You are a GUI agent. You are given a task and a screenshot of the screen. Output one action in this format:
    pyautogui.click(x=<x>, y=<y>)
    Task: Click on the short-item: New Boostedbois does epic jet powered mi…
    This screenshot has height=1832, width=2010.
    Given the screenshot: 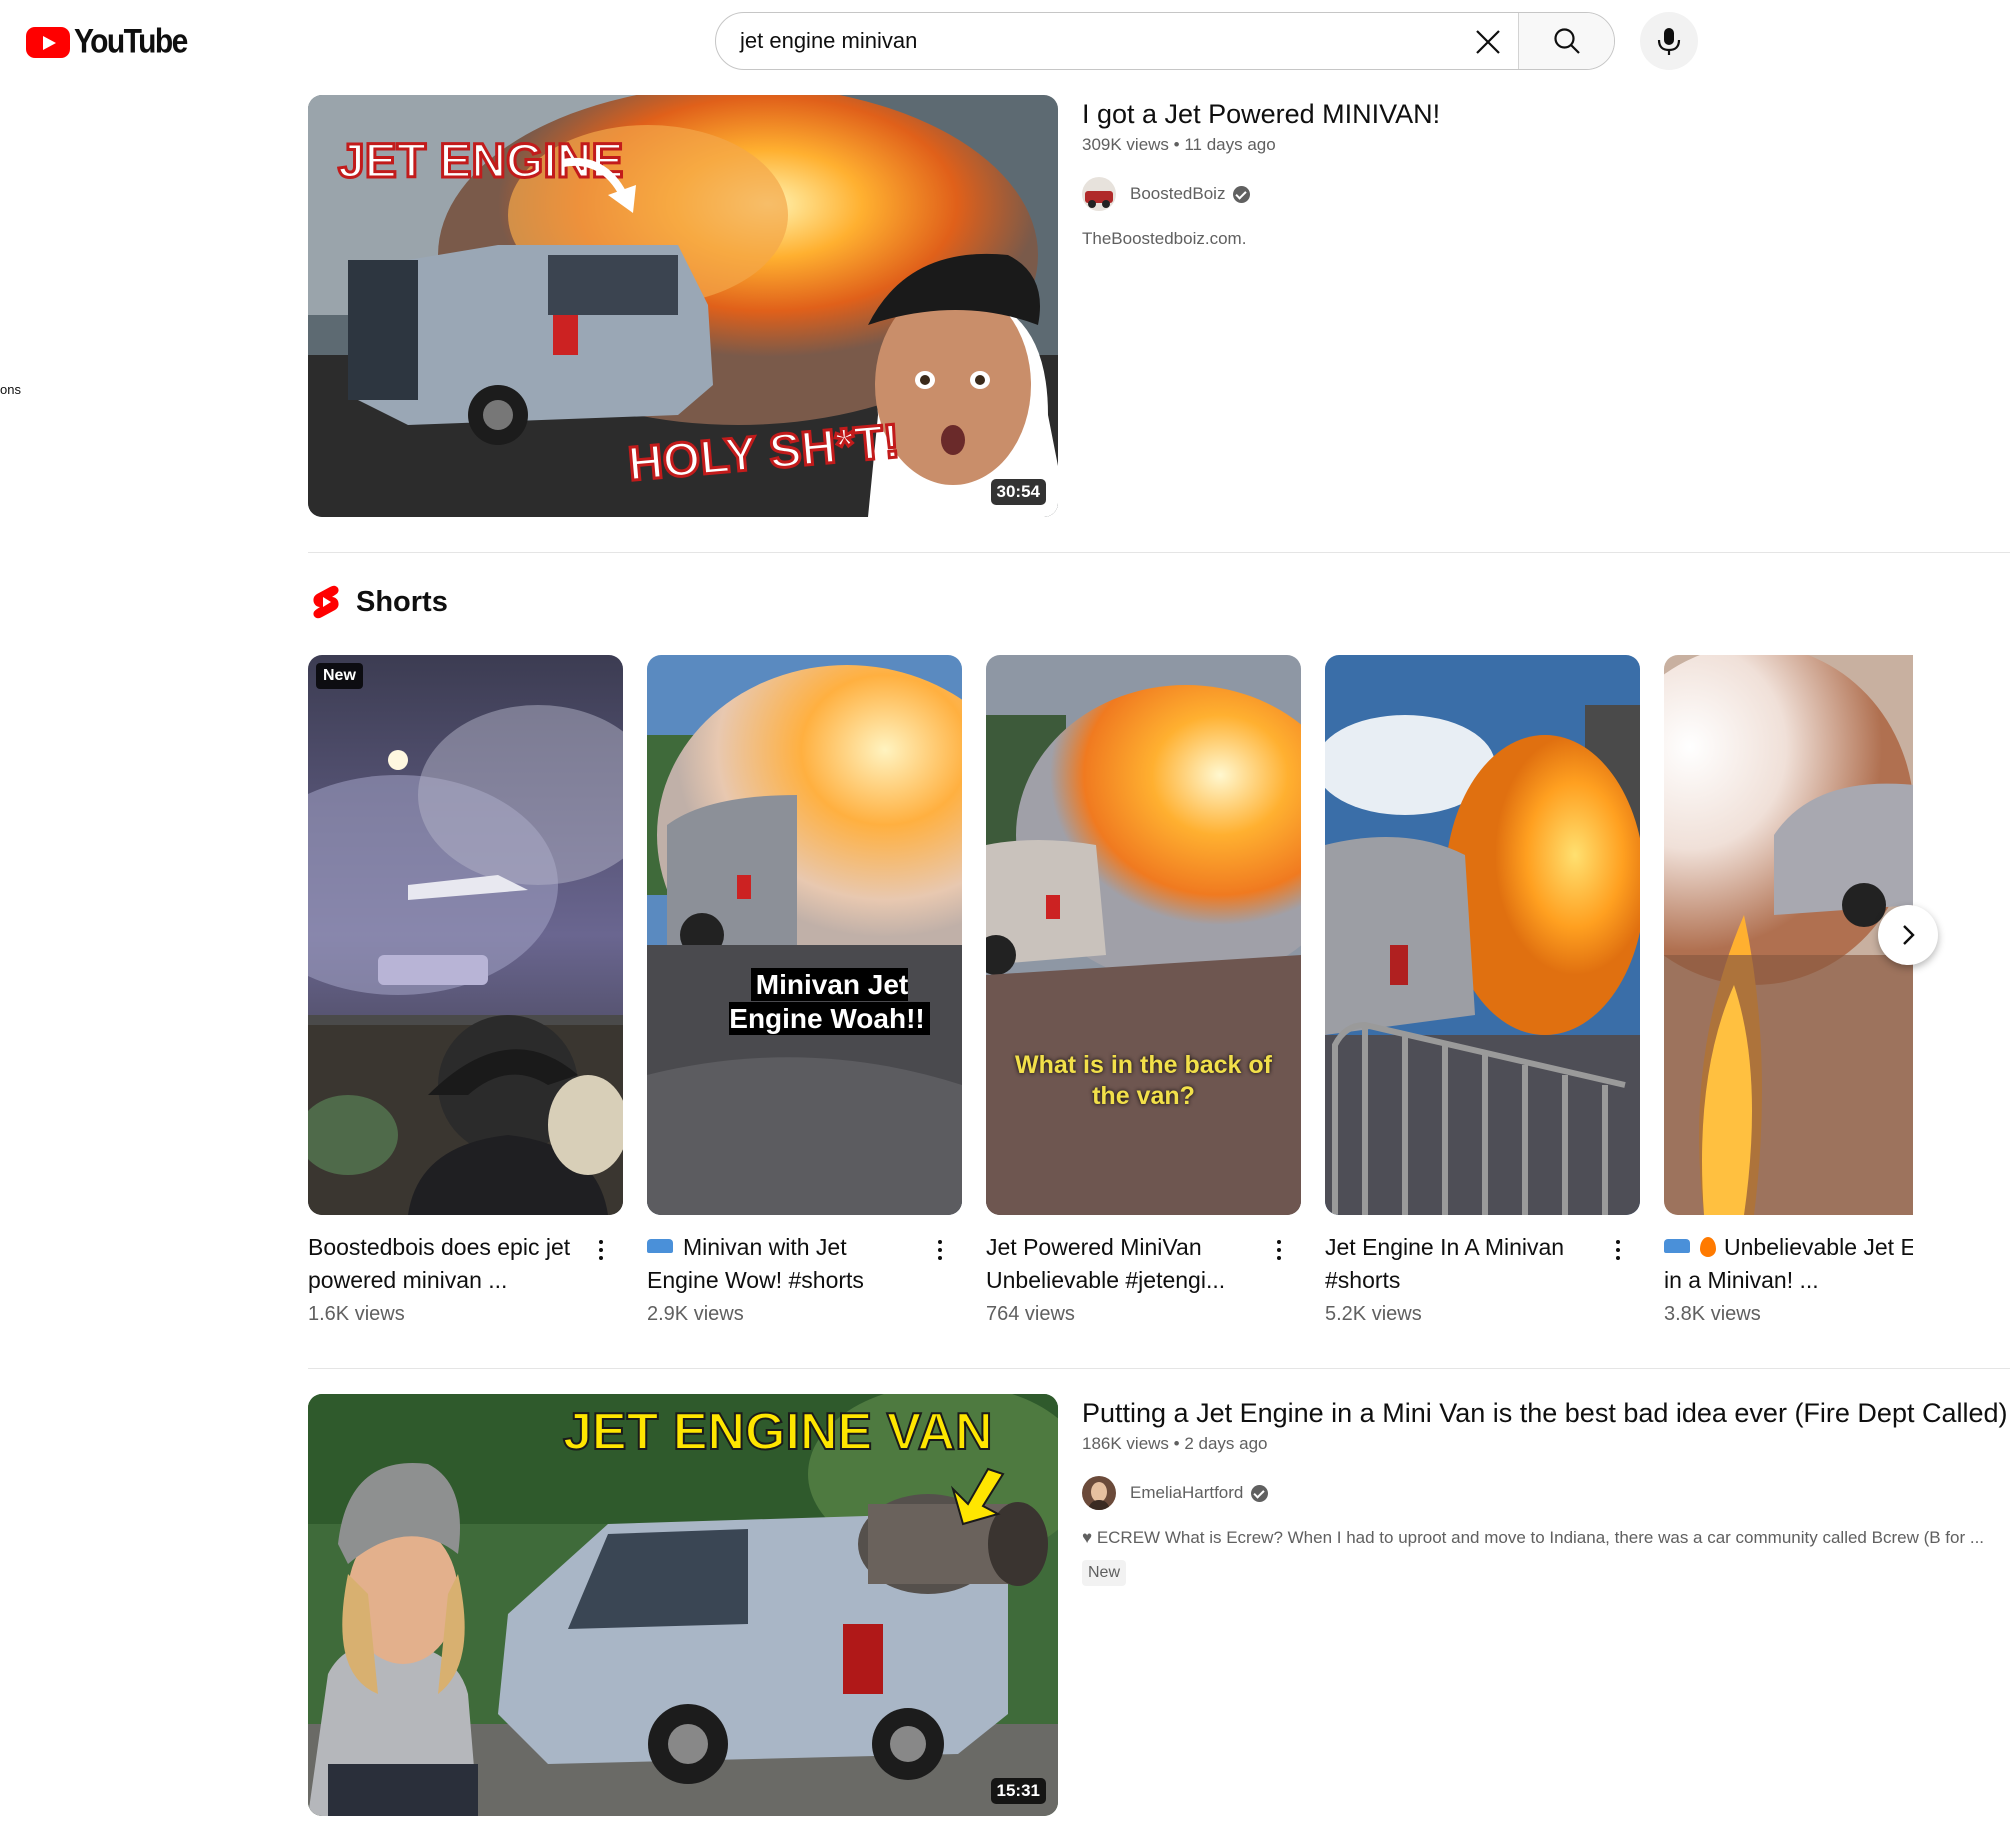 What is the action you would take?
    pyautogui.click(x=465, y=990)
    